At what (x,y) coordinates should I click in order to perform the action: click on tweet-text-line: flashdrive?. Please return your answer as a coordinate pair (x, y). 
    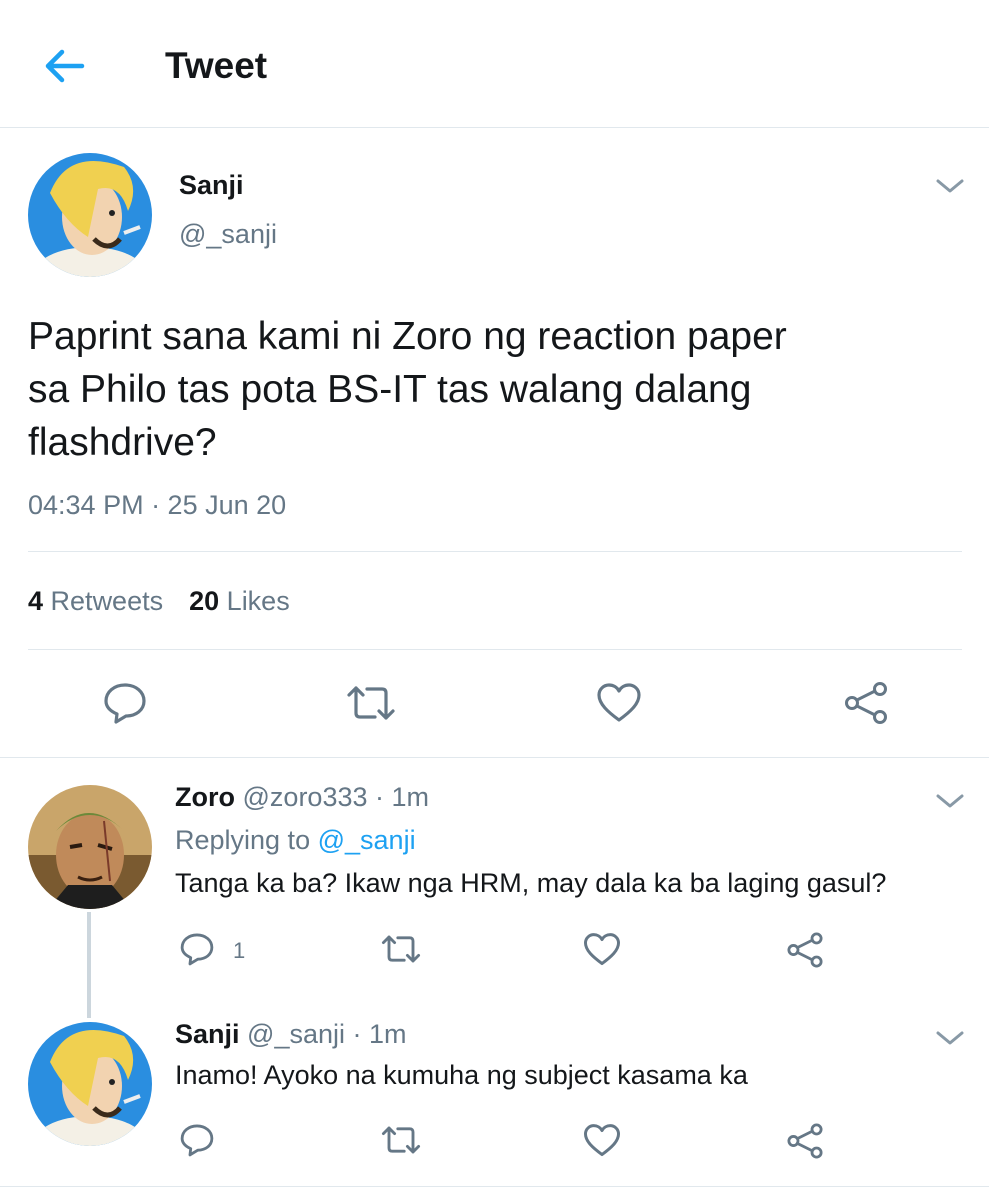
    Looking at the image, I should click on (122, 442).